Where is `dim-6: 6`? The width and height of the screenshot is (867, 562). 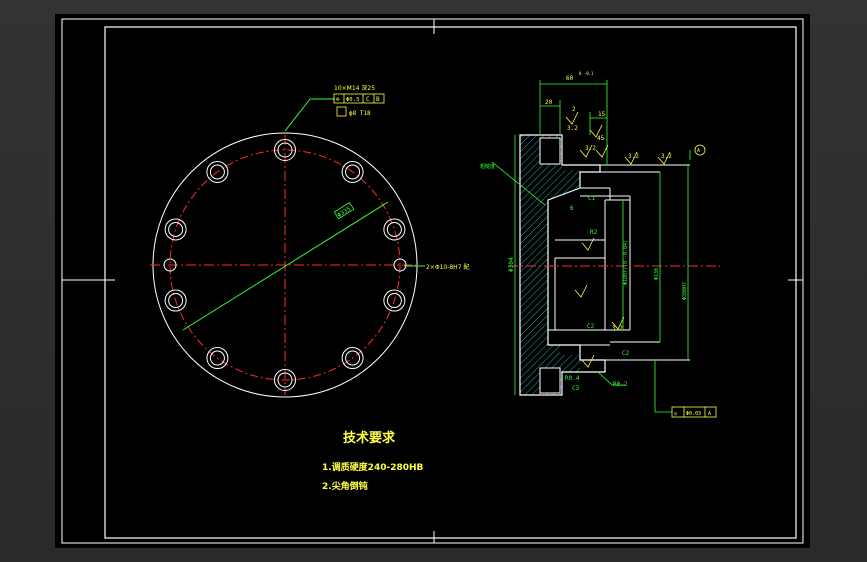
dim-6: 6 is located at coordinates (572, 208).